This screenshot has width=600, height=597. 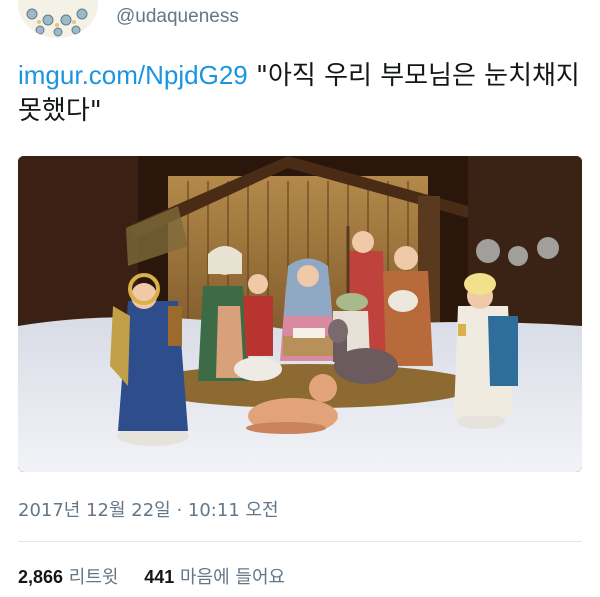 I want to click on avatar, so click(x=58, y=19).